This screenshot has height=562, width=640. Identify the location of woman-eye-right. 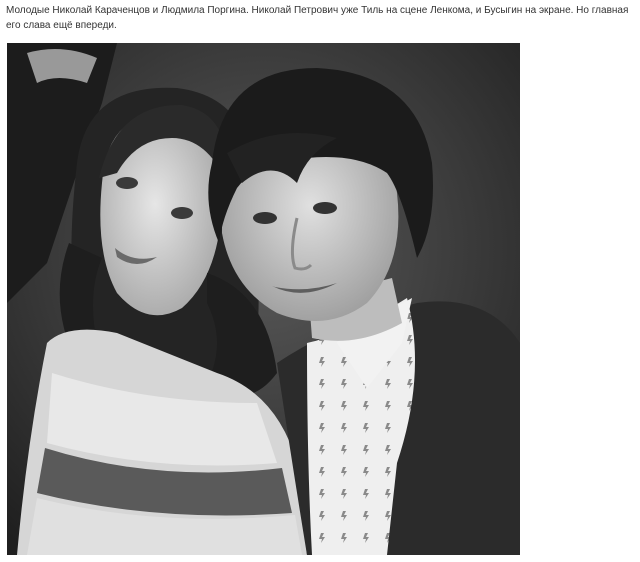
(182, 213).